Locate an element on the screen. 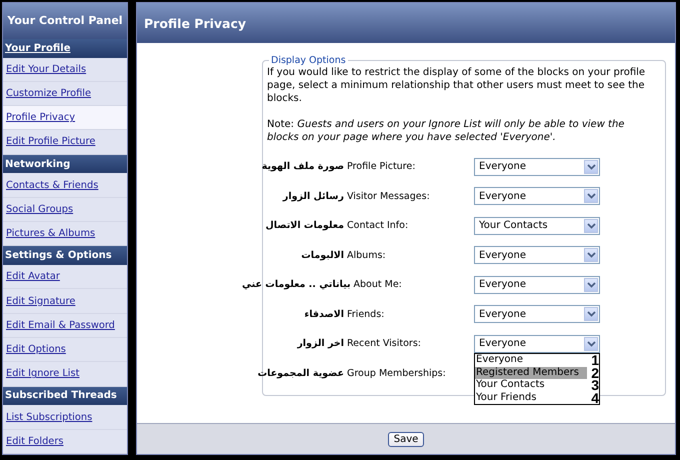 This screenshot has width=680, height=460. dropdown-option: Your Friends is located at coordinates (531, 398).